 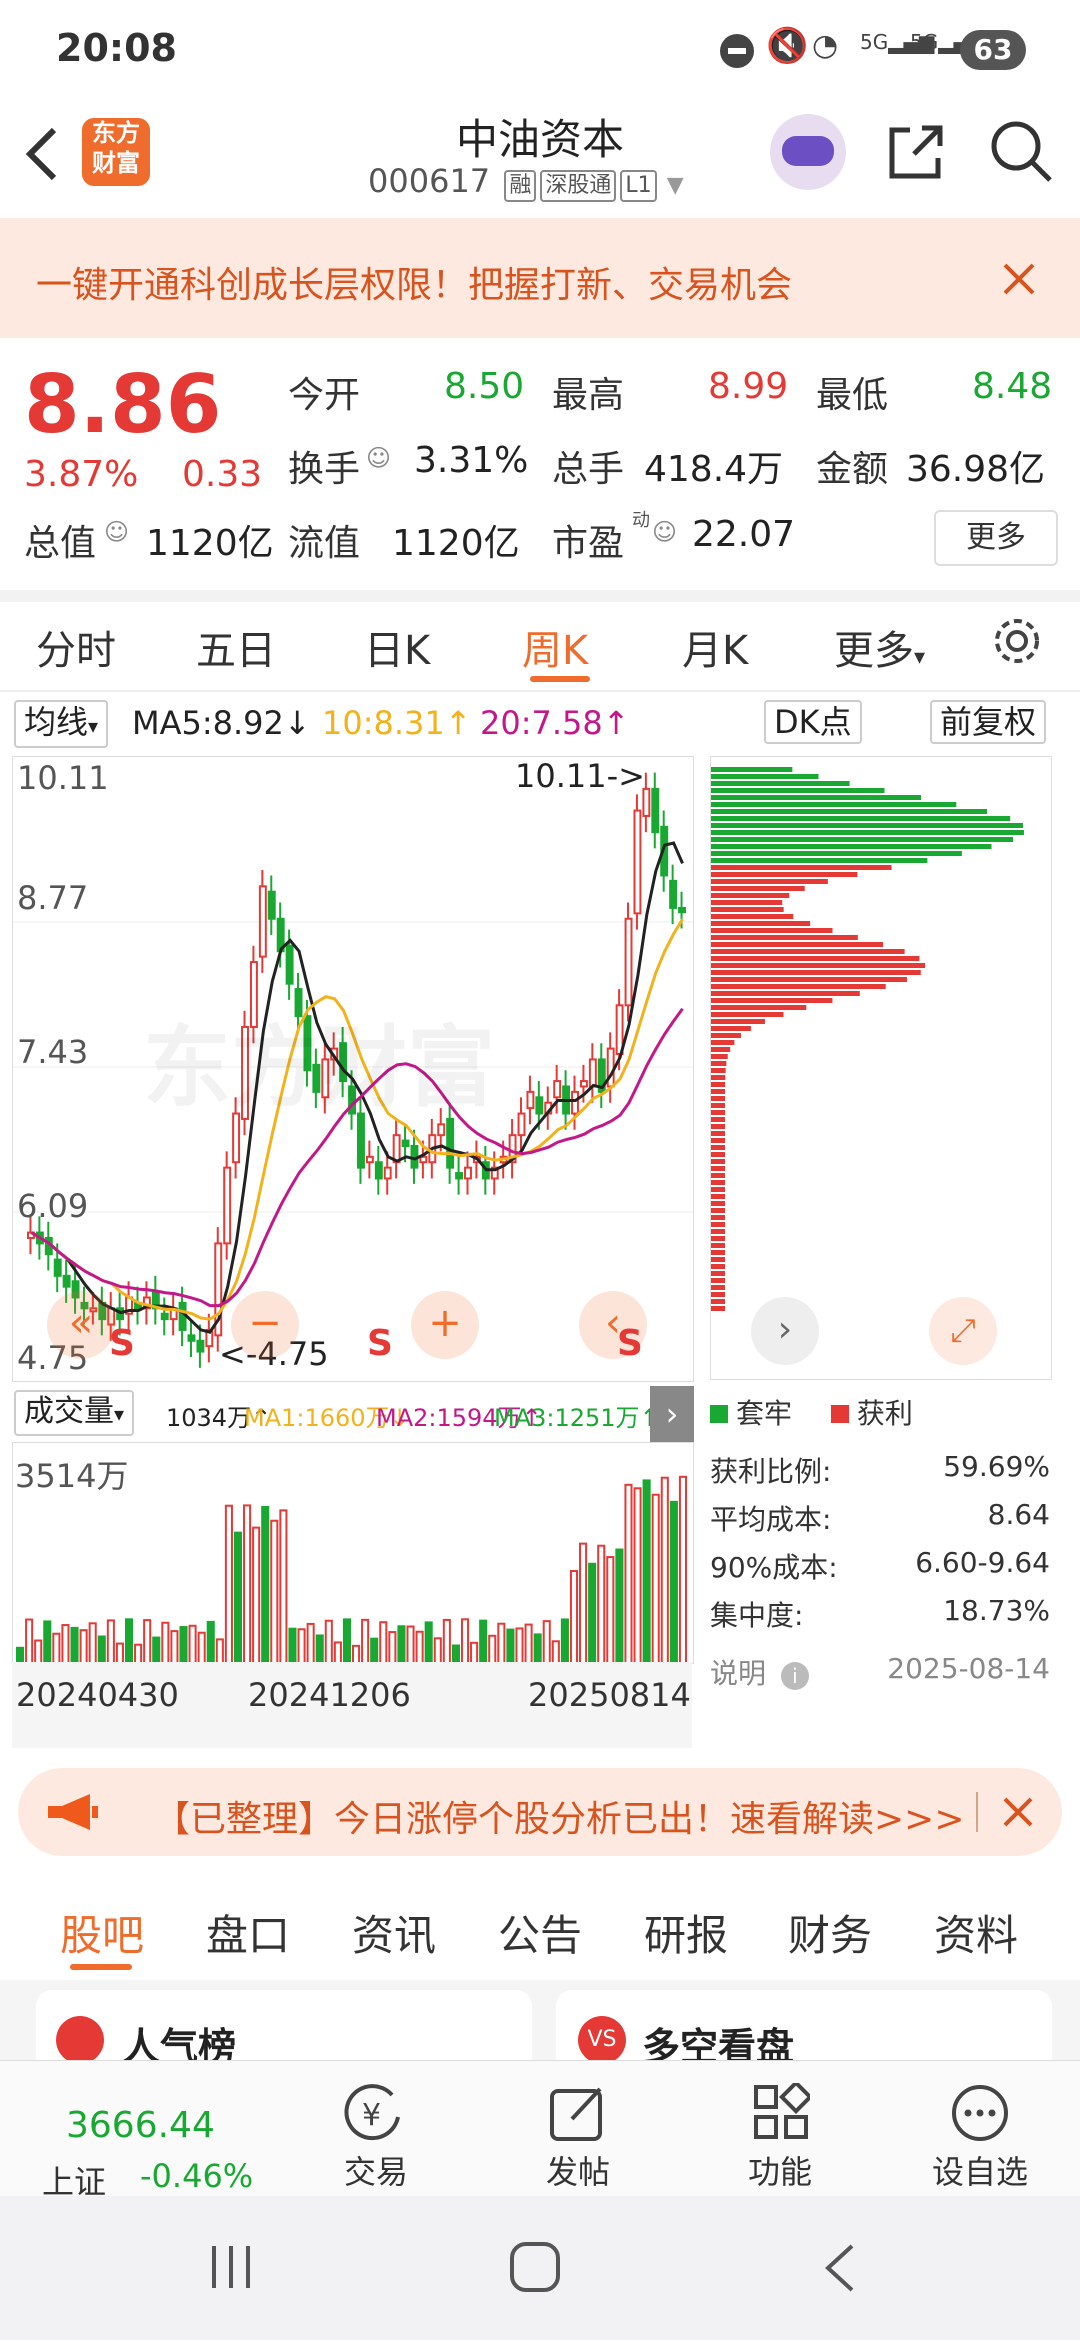 What do you see at coordinates (980, 2113) in the screenshot?
I see `more-dots-icon` at bounding box center [980, 2113].